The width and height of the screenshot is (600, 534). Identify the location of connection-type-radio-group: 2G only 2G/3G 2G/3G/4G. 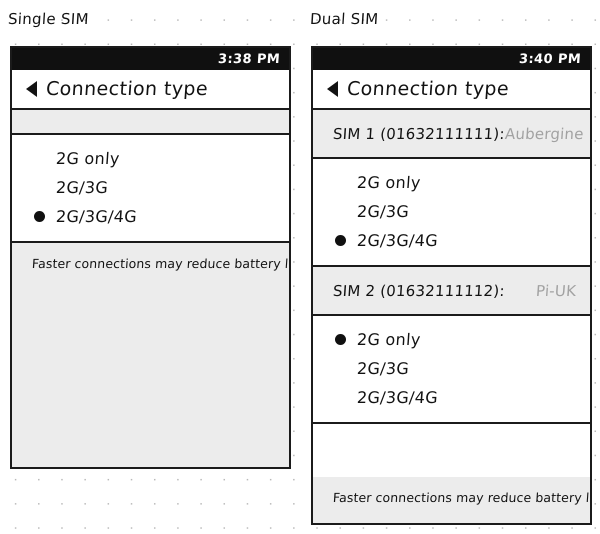
(150, 189).